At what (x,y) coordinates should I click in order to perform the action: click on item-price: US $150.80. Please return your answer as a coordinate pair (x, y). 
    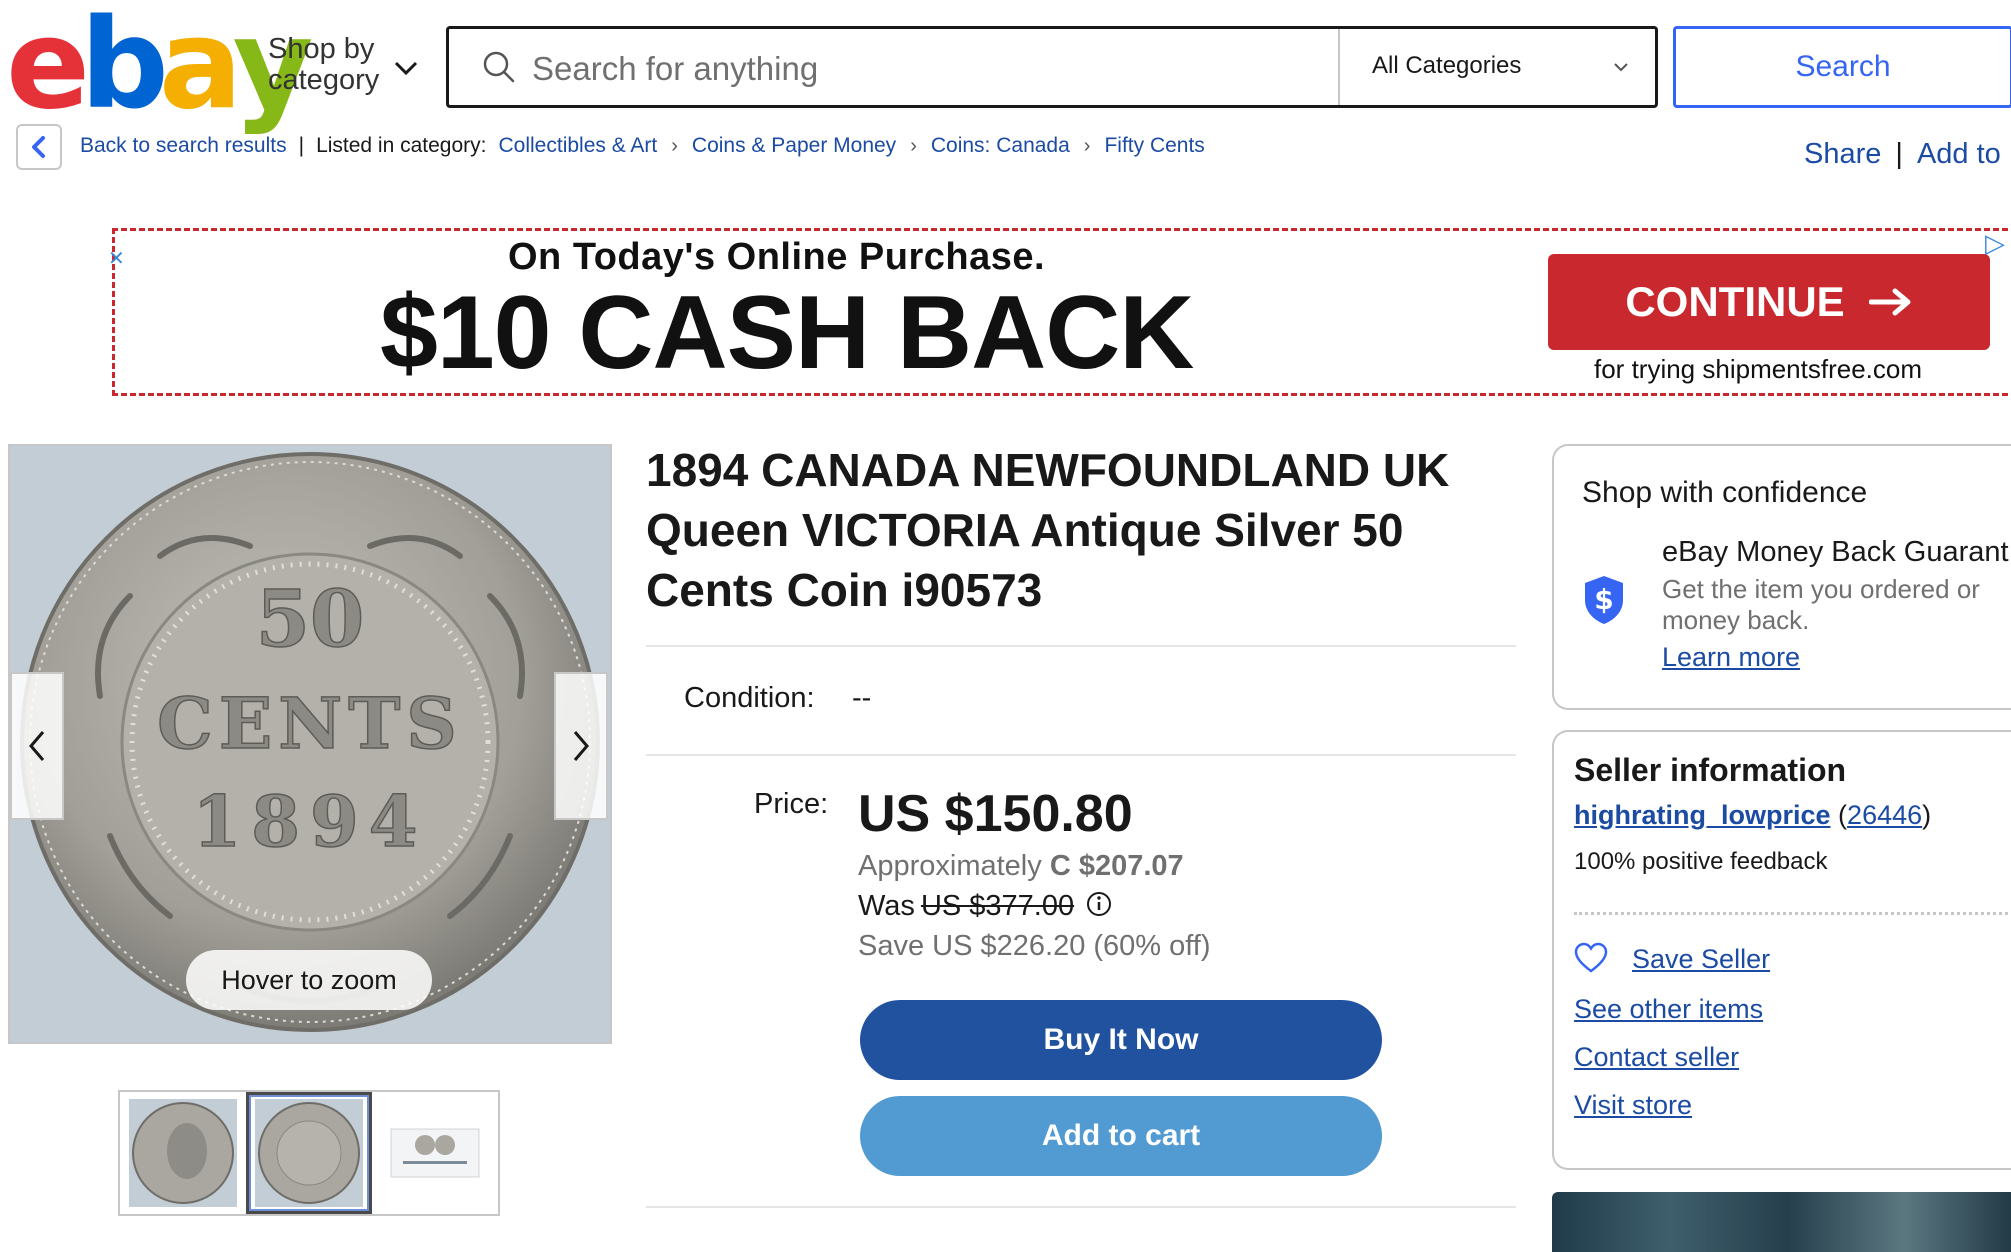
    Looking at the image, I should click on (995, 814).